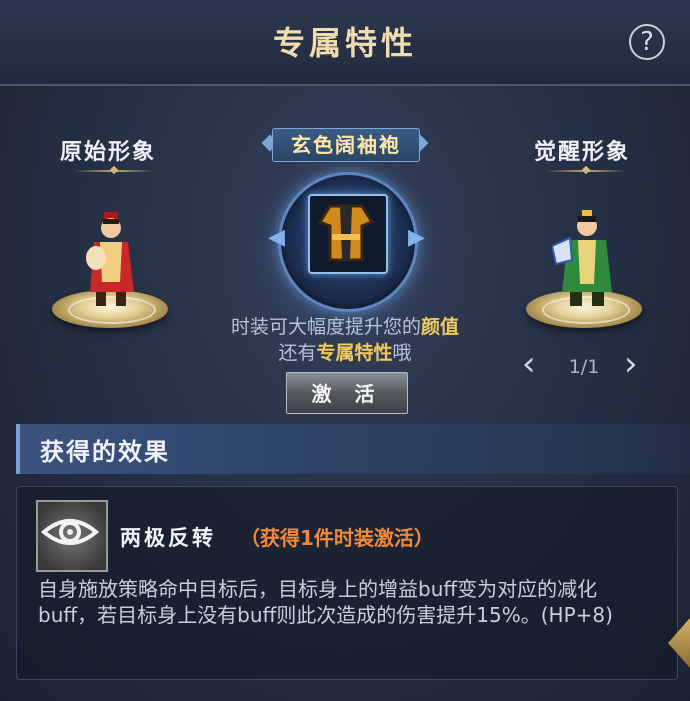  What do you see at coordinates (276, 237) in the screenshot?
I see `orb-left-arrow-icon: ◀` at bounding box center [276, 237].